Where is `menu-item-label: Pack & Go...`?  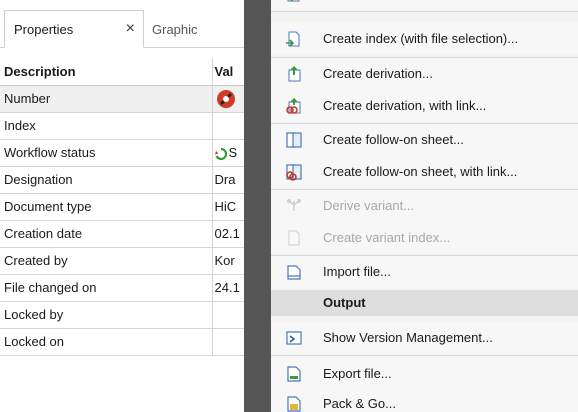 menu-item-label: Pack & Go... is located at coordinates (359, 403).